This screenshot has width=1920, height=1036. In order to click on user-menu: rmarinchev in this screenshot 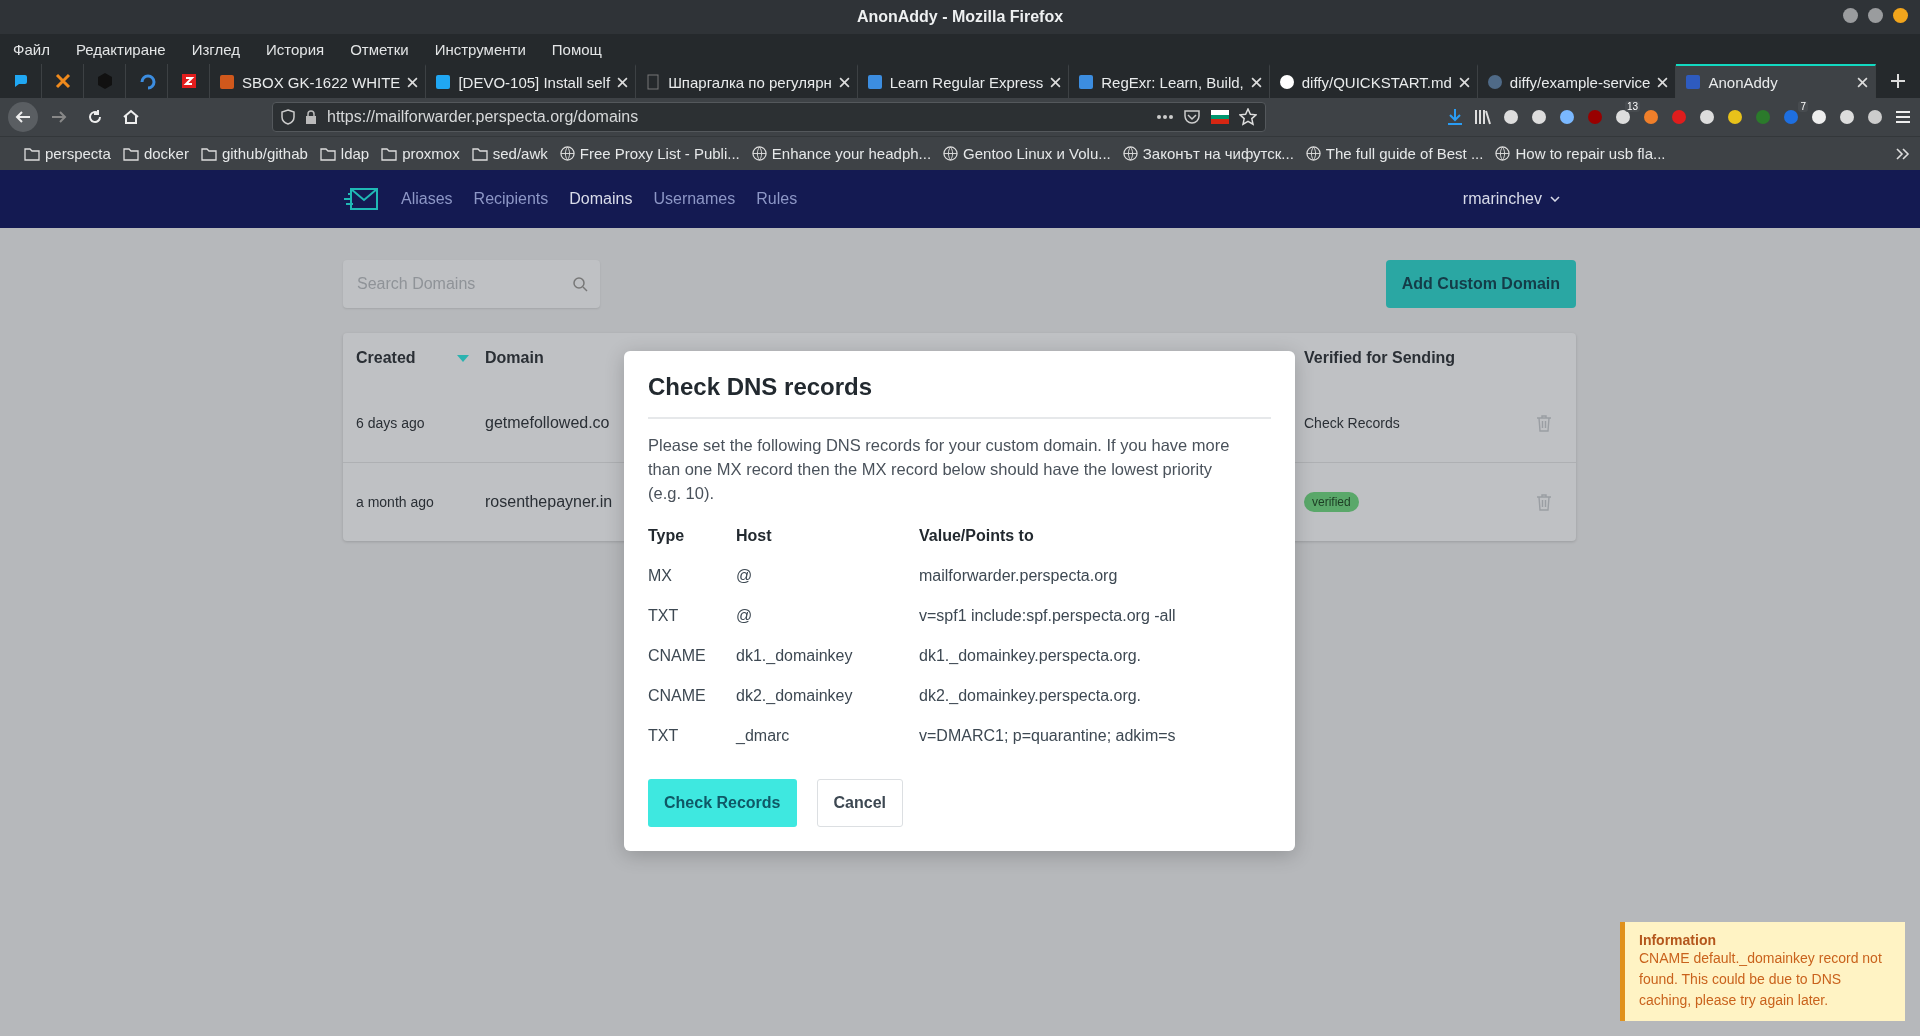, I will do `click(1511, 199)`.